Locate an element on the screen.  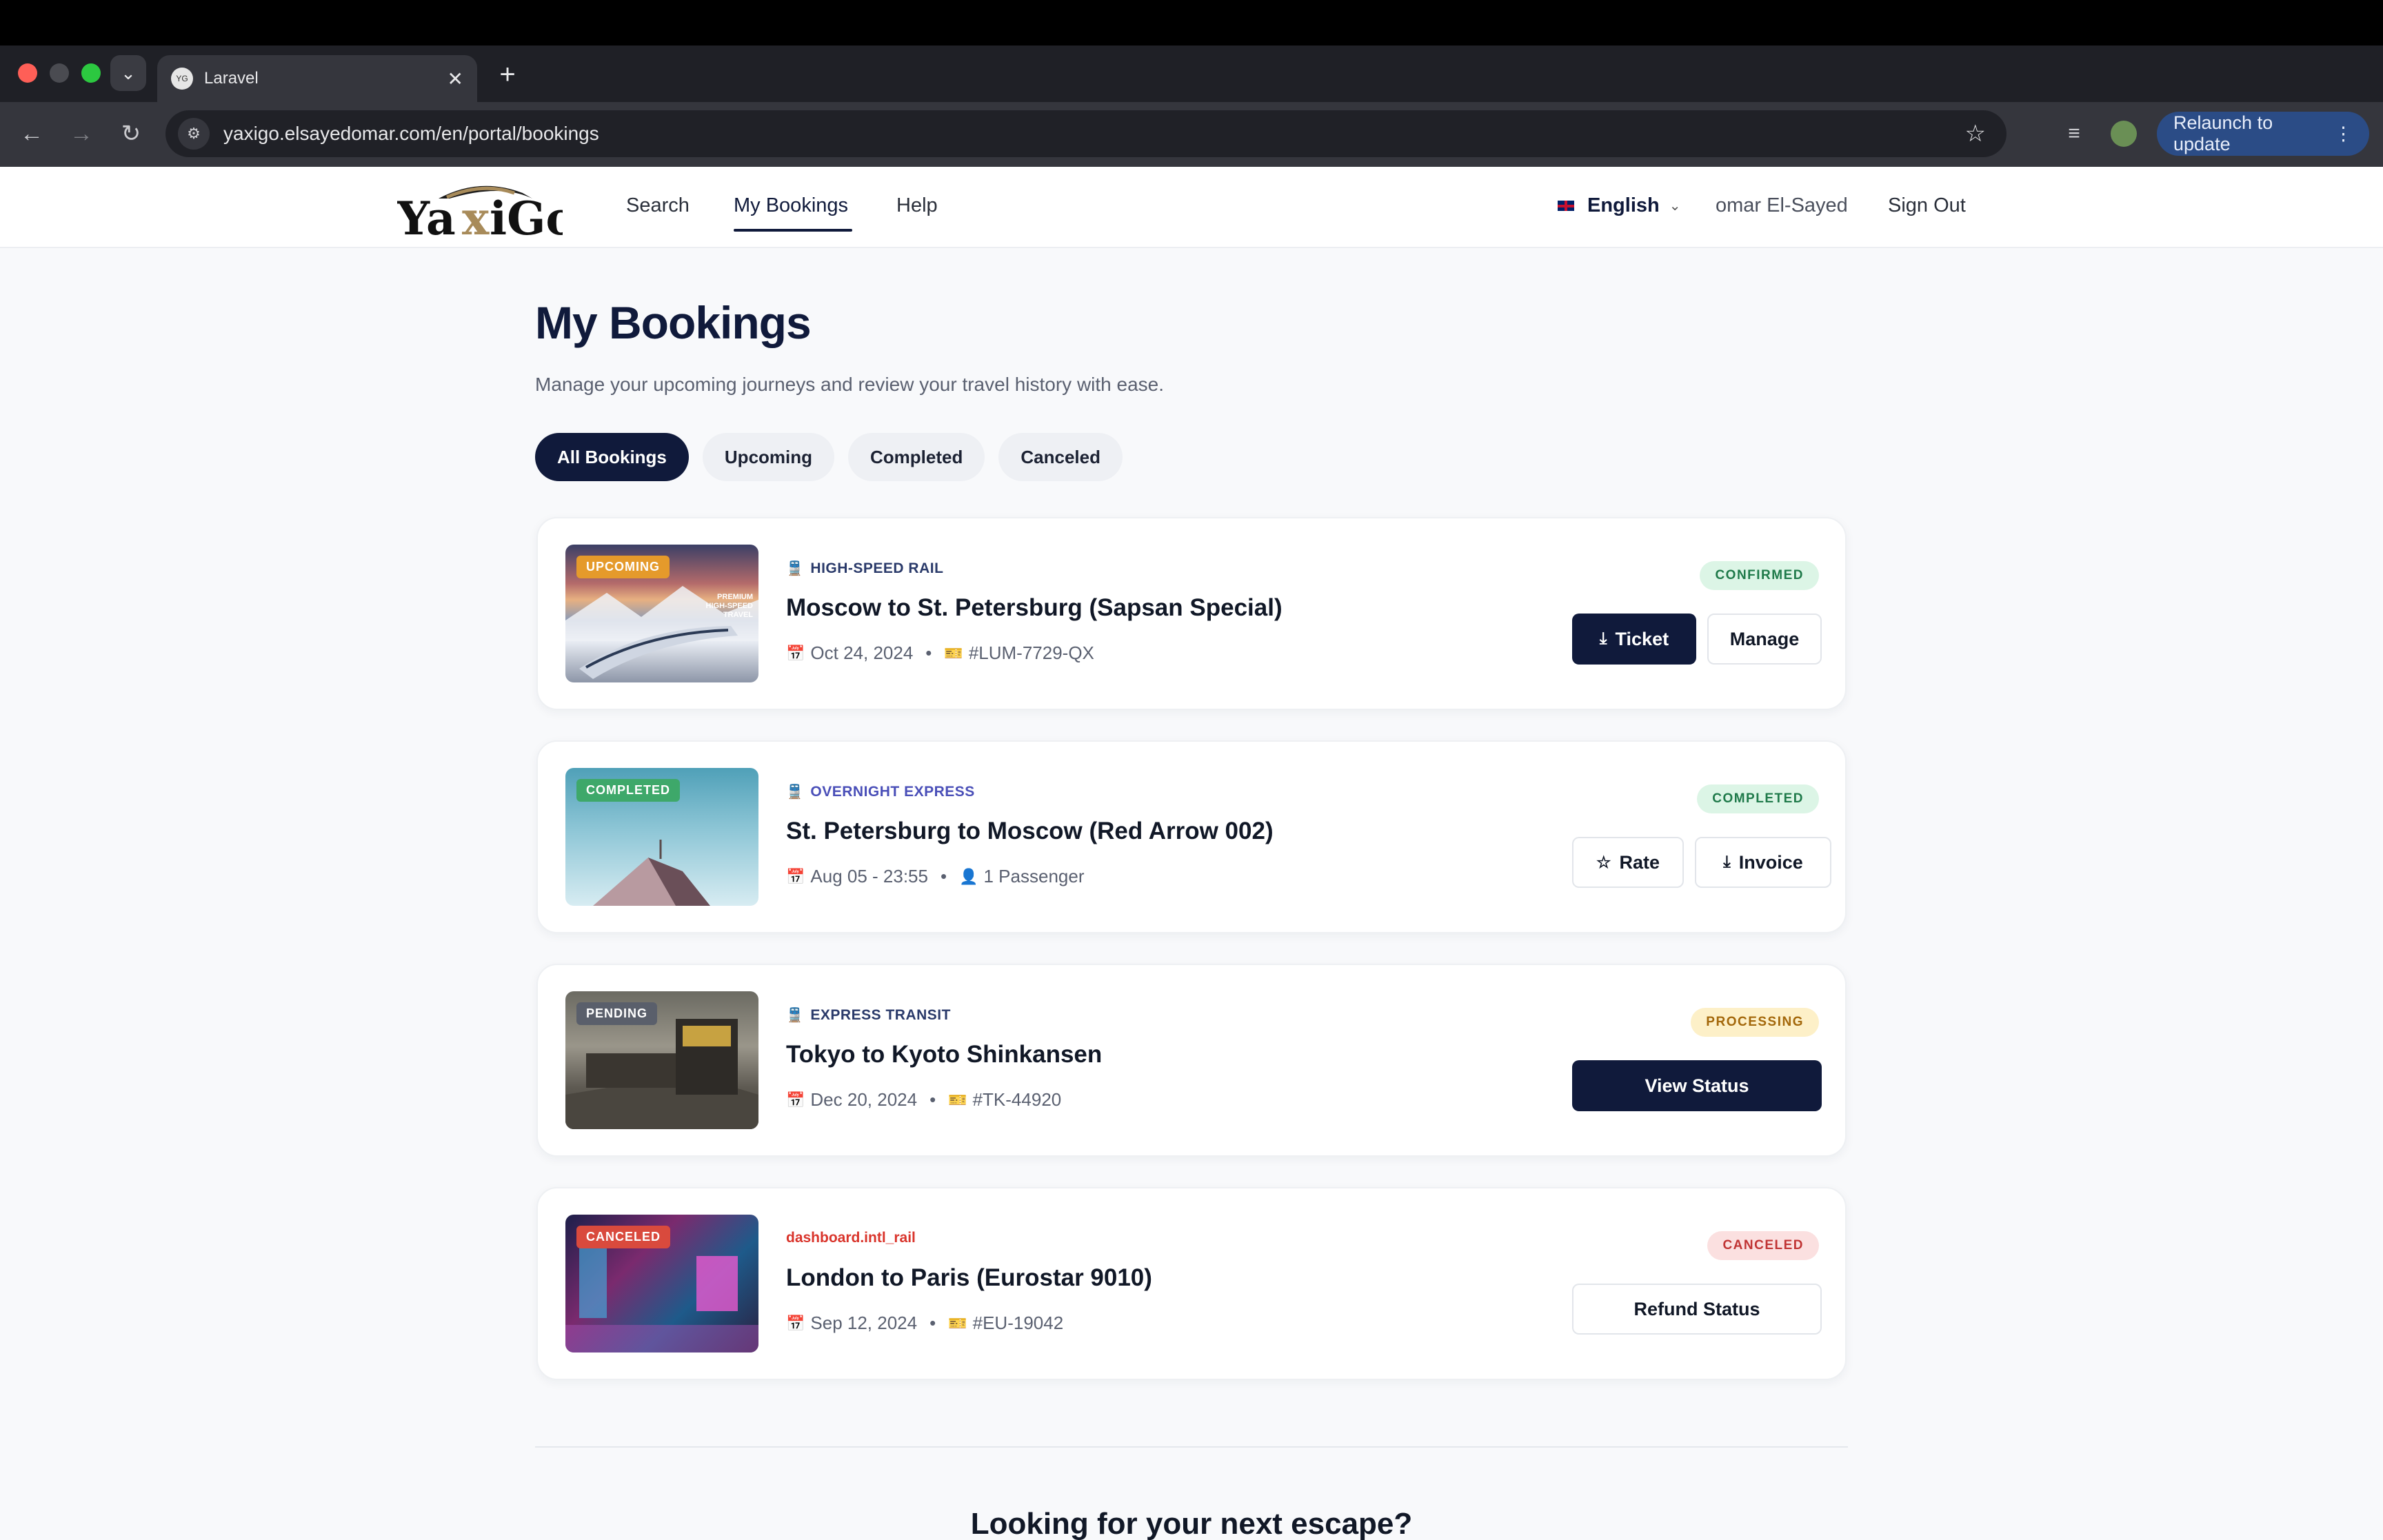
site-header is located at coordinates (1191, 208).